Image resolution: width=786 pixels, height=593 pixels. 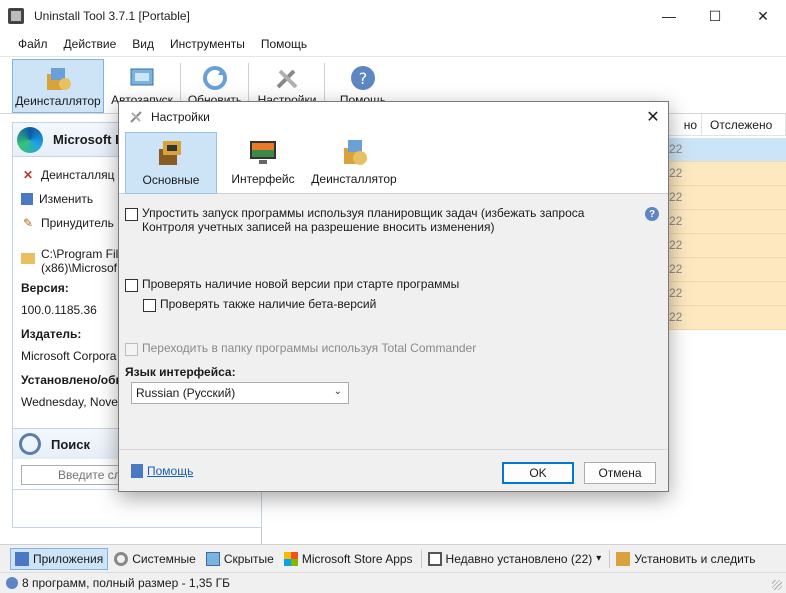 I want to click on title-bar: Uninstall Tool 3.7.1 [Portable] — ☐ ✕, so click(x=393, y=16).